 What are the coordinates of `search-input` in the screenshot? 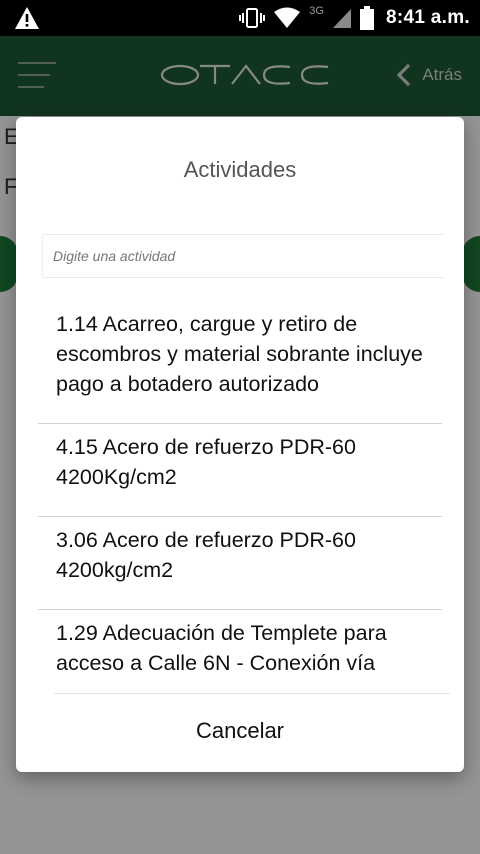 It's located at (243, 256).